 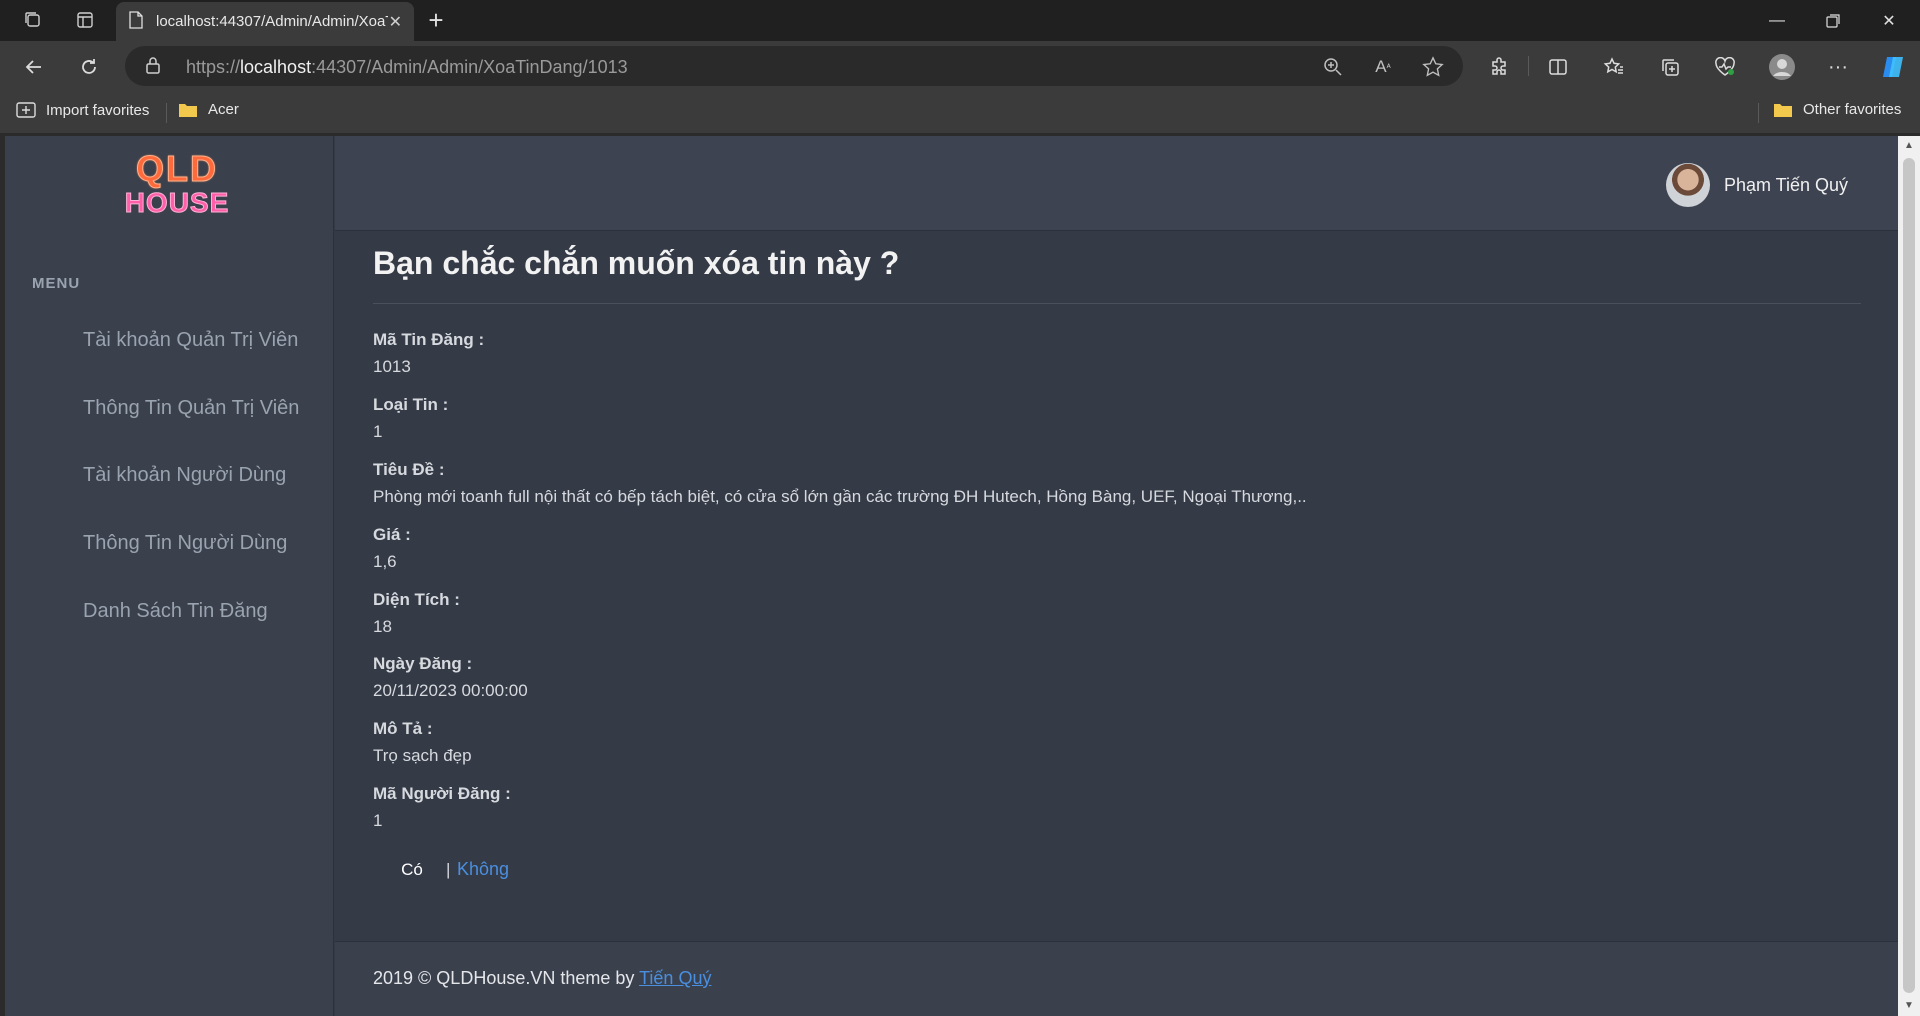 I want to click on import-favorites-label: Import favorites, so click(x=98, y=110).